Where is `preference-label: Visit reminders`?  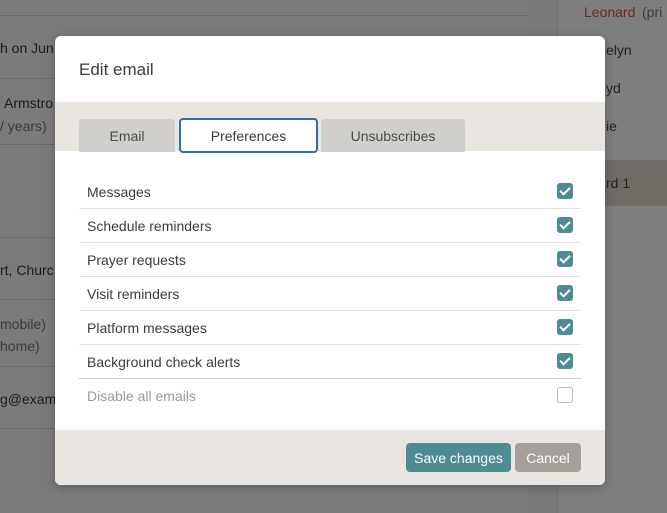
preference-label: Visit reminders is located at coordinates (133, 293).